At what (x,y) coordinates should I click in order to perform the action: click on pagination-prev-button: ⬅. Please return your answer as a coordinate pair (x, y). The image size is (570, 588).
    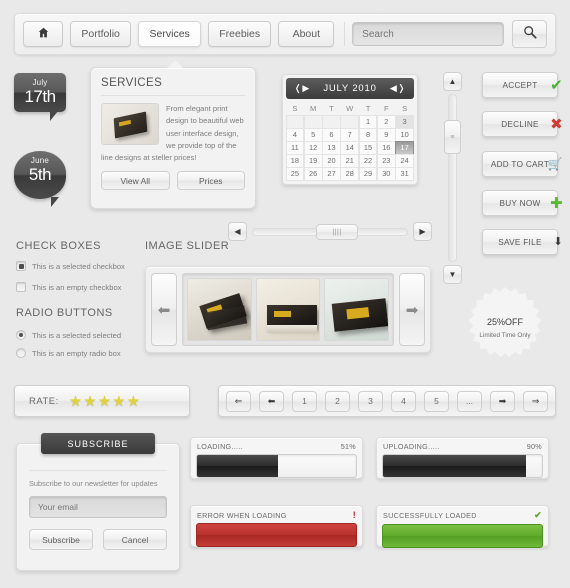
    Looking at the image, I should click on (271, 401).